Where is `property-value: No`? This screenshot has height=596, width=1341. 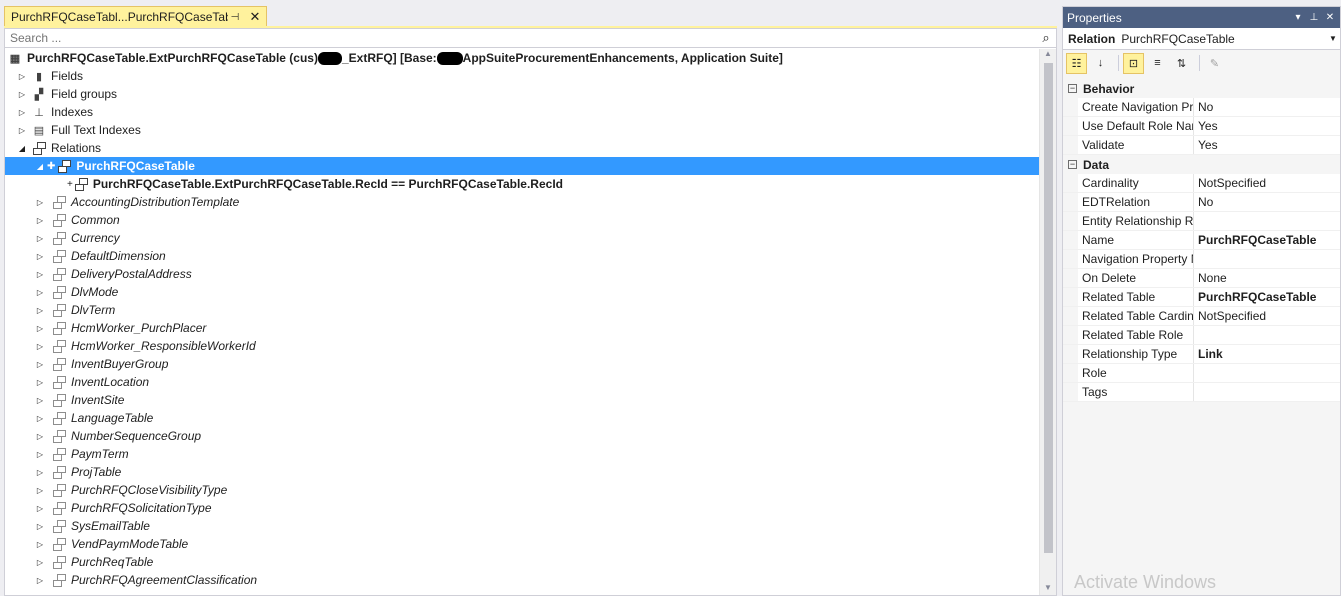 property-value: No is located at coordinates (1267, 107).